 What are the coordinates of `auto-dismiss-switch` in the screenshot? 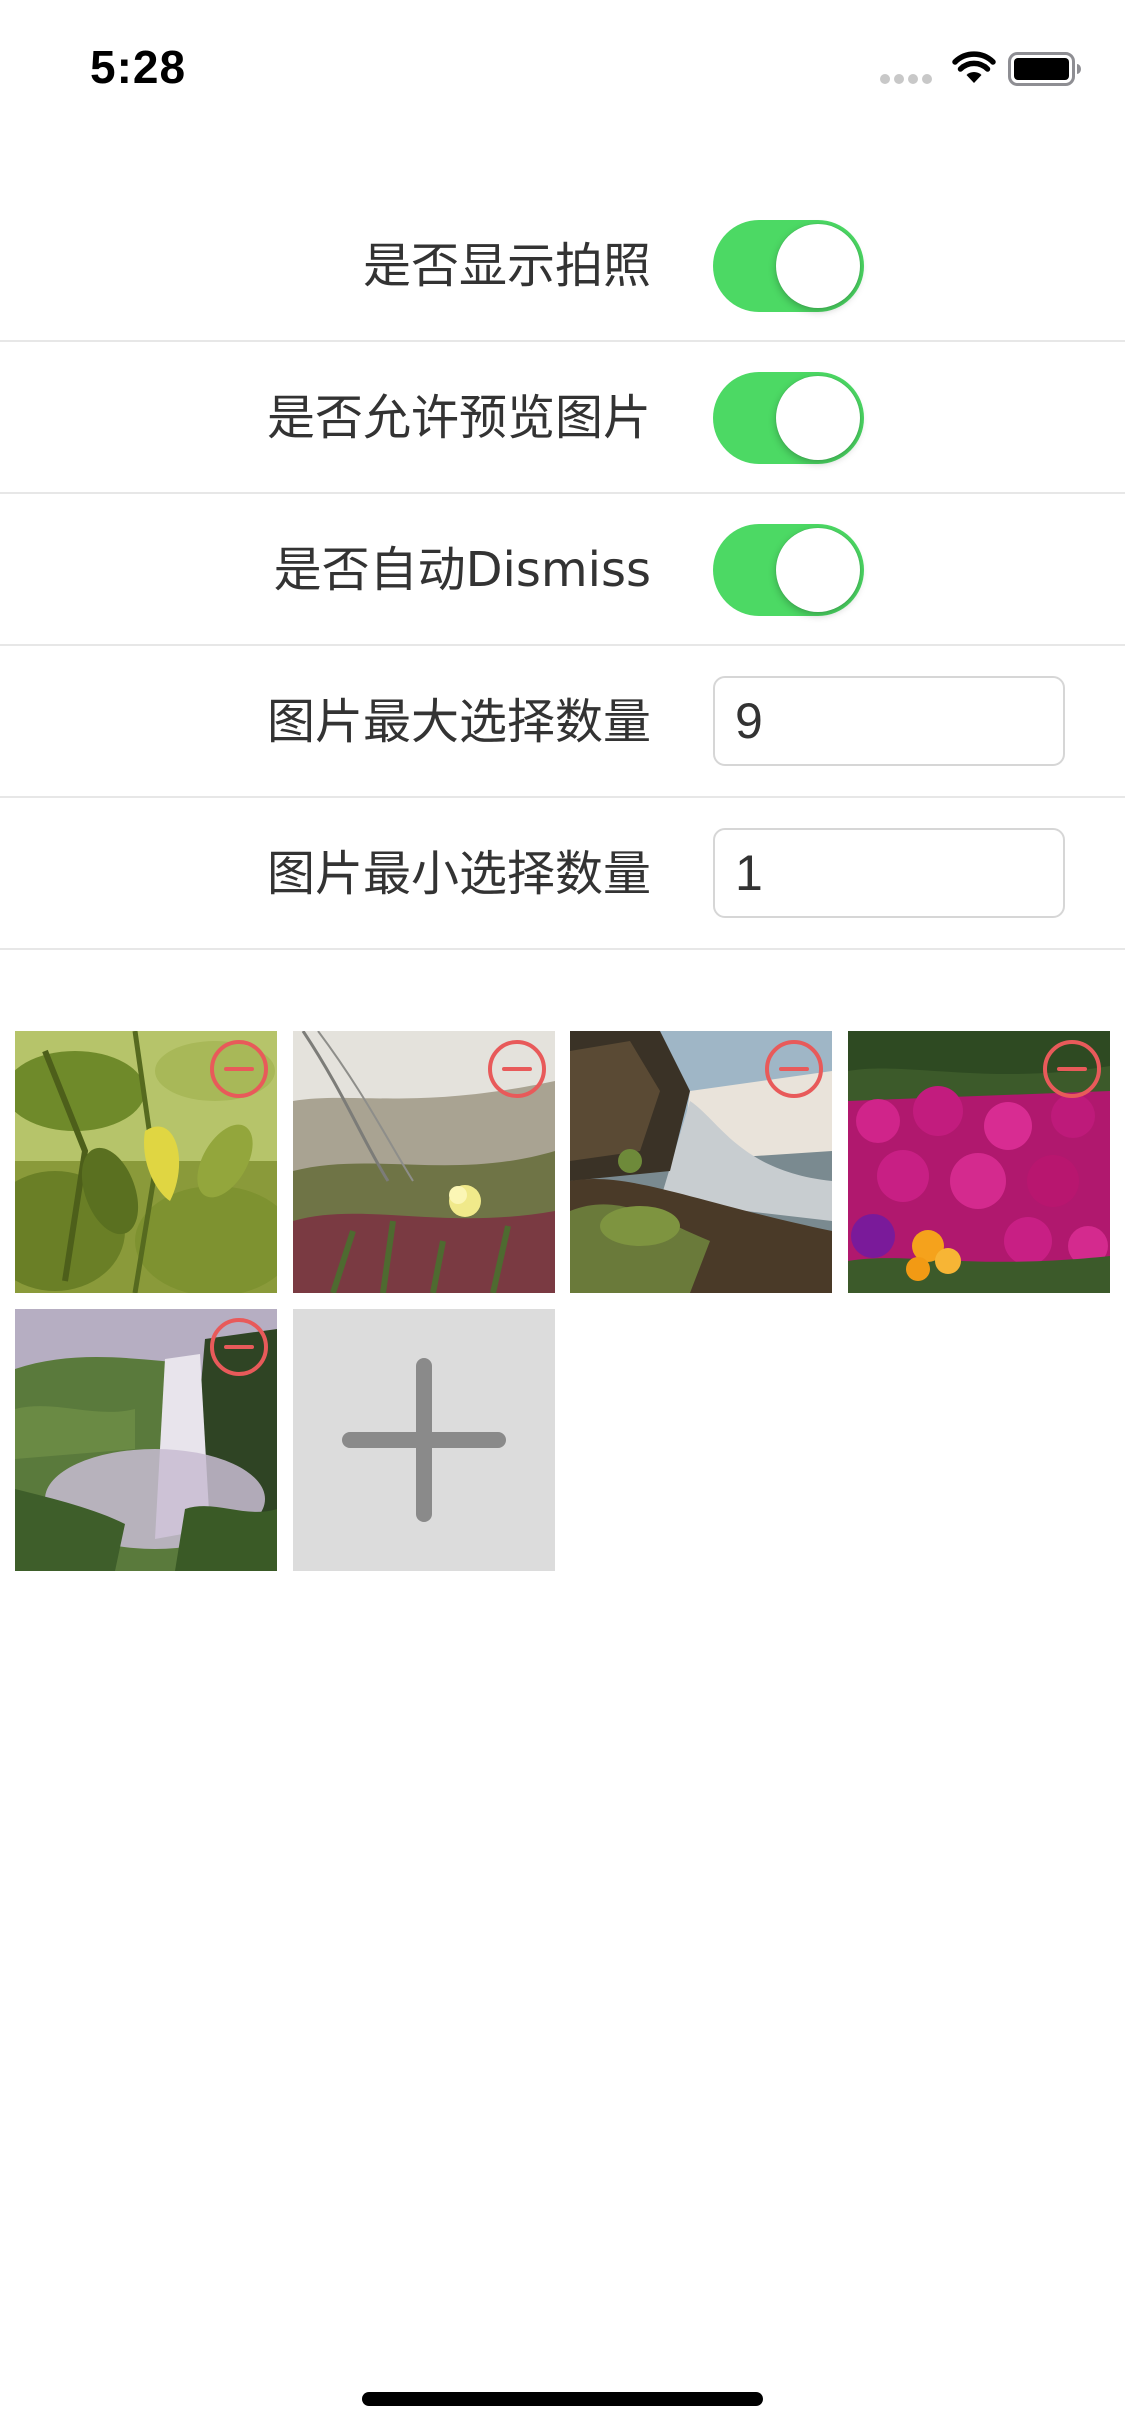 It's located at (788, 570).